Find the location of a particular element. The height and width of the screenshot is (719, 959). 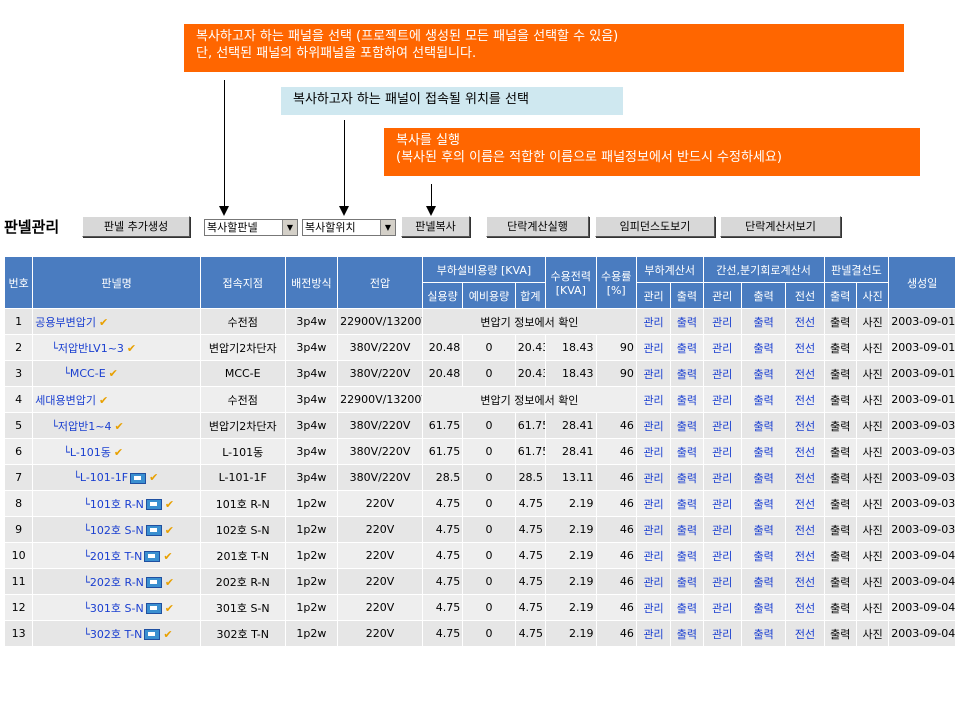

panel-name-link: └L-101-1F is located at coordinates (81, 477).